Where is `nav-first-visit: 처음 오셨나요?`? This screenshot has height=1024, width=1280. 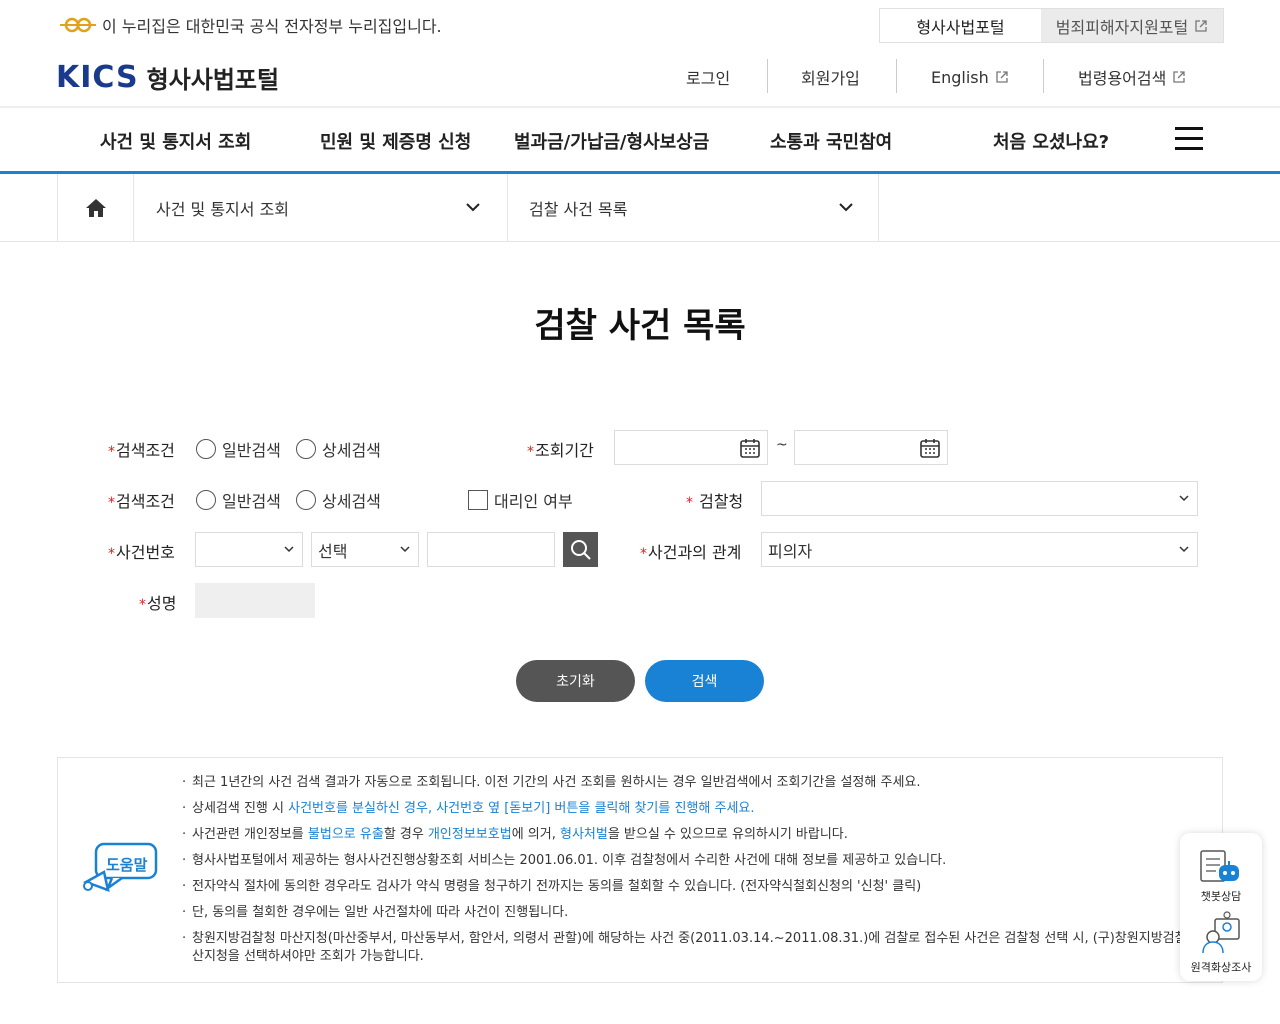 nav-first-visit: 처음 오셨나요? is located at coordinates (1051, 141).